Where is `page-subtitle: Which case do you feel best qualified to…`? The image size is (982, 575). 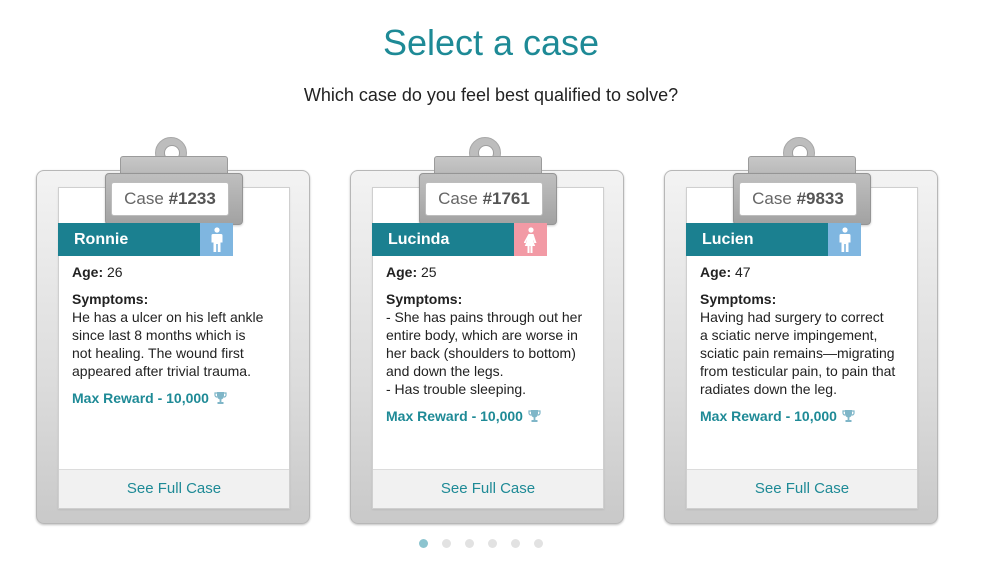 page-subtitle: Which case do you feel best qualified to… is located at coordinates (491, 95).